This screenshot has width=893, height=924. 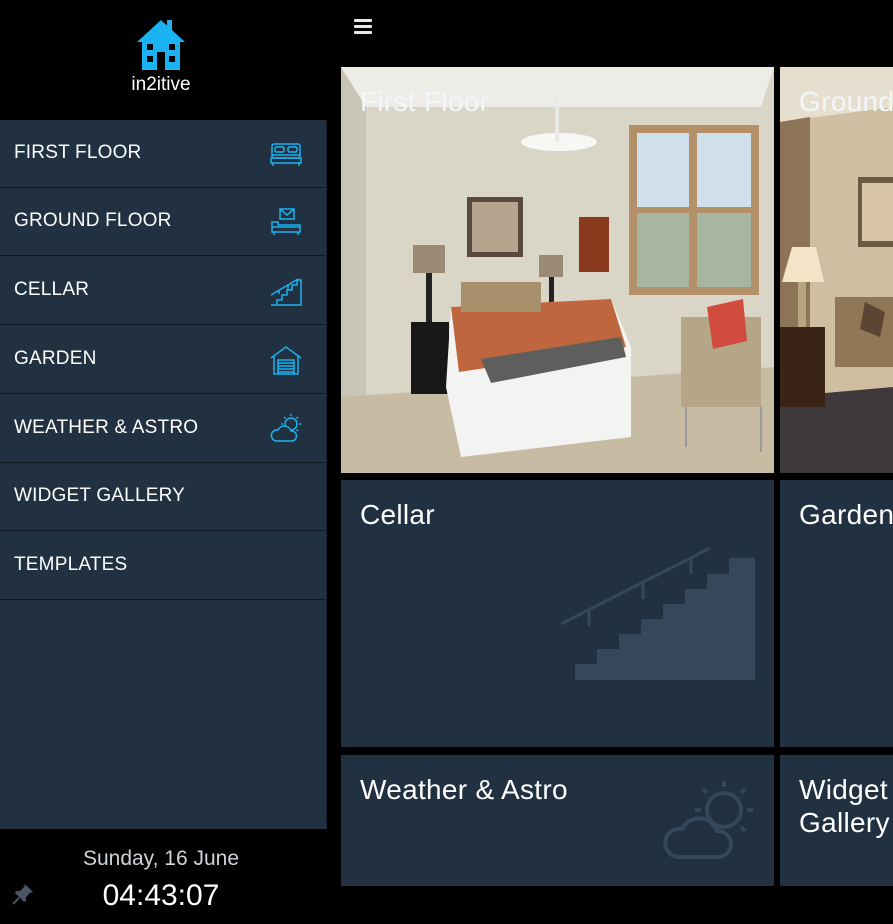 I want to click on sidebar-item-cellar: CELLAR, so click(x=163, y=291).